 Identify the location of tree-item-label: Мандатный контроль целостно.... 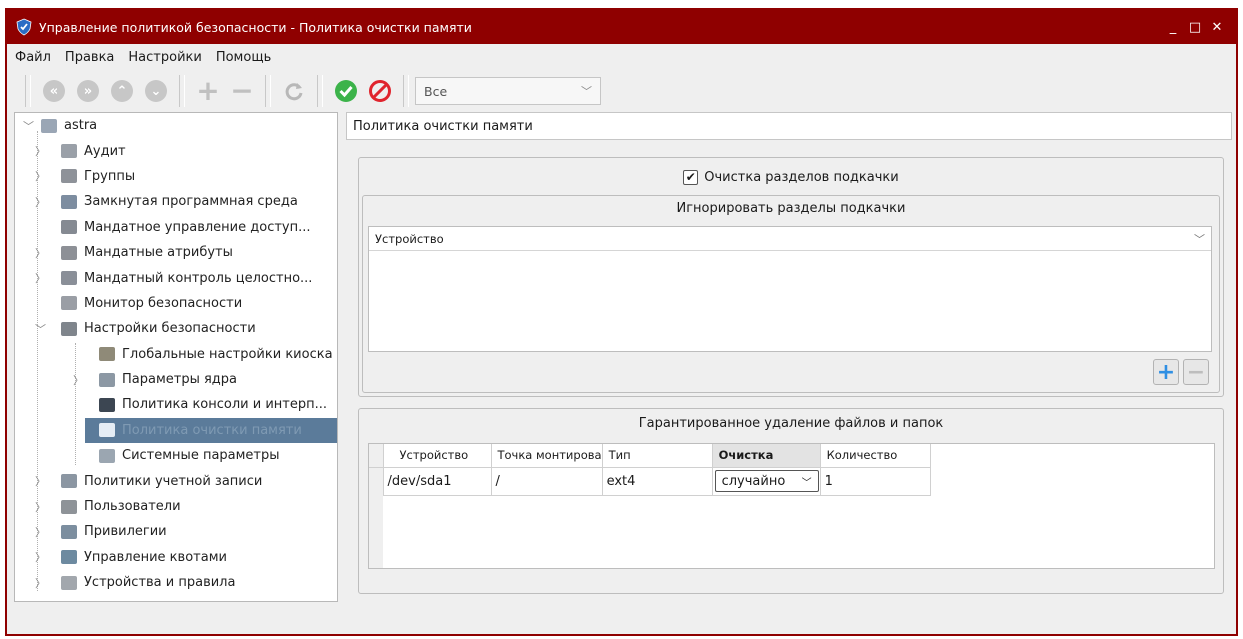
(198, 278).